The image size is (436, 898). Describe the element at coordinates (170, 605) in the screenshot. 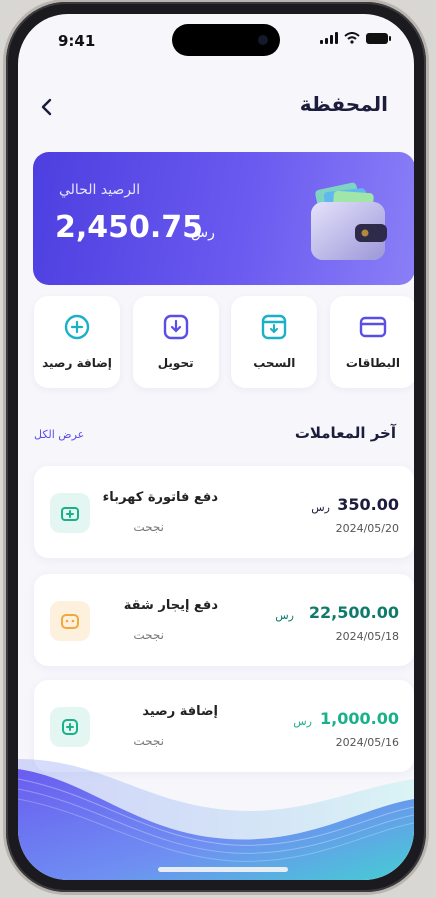

I see `transaction-name: دفع إيجار شقة` at that location.